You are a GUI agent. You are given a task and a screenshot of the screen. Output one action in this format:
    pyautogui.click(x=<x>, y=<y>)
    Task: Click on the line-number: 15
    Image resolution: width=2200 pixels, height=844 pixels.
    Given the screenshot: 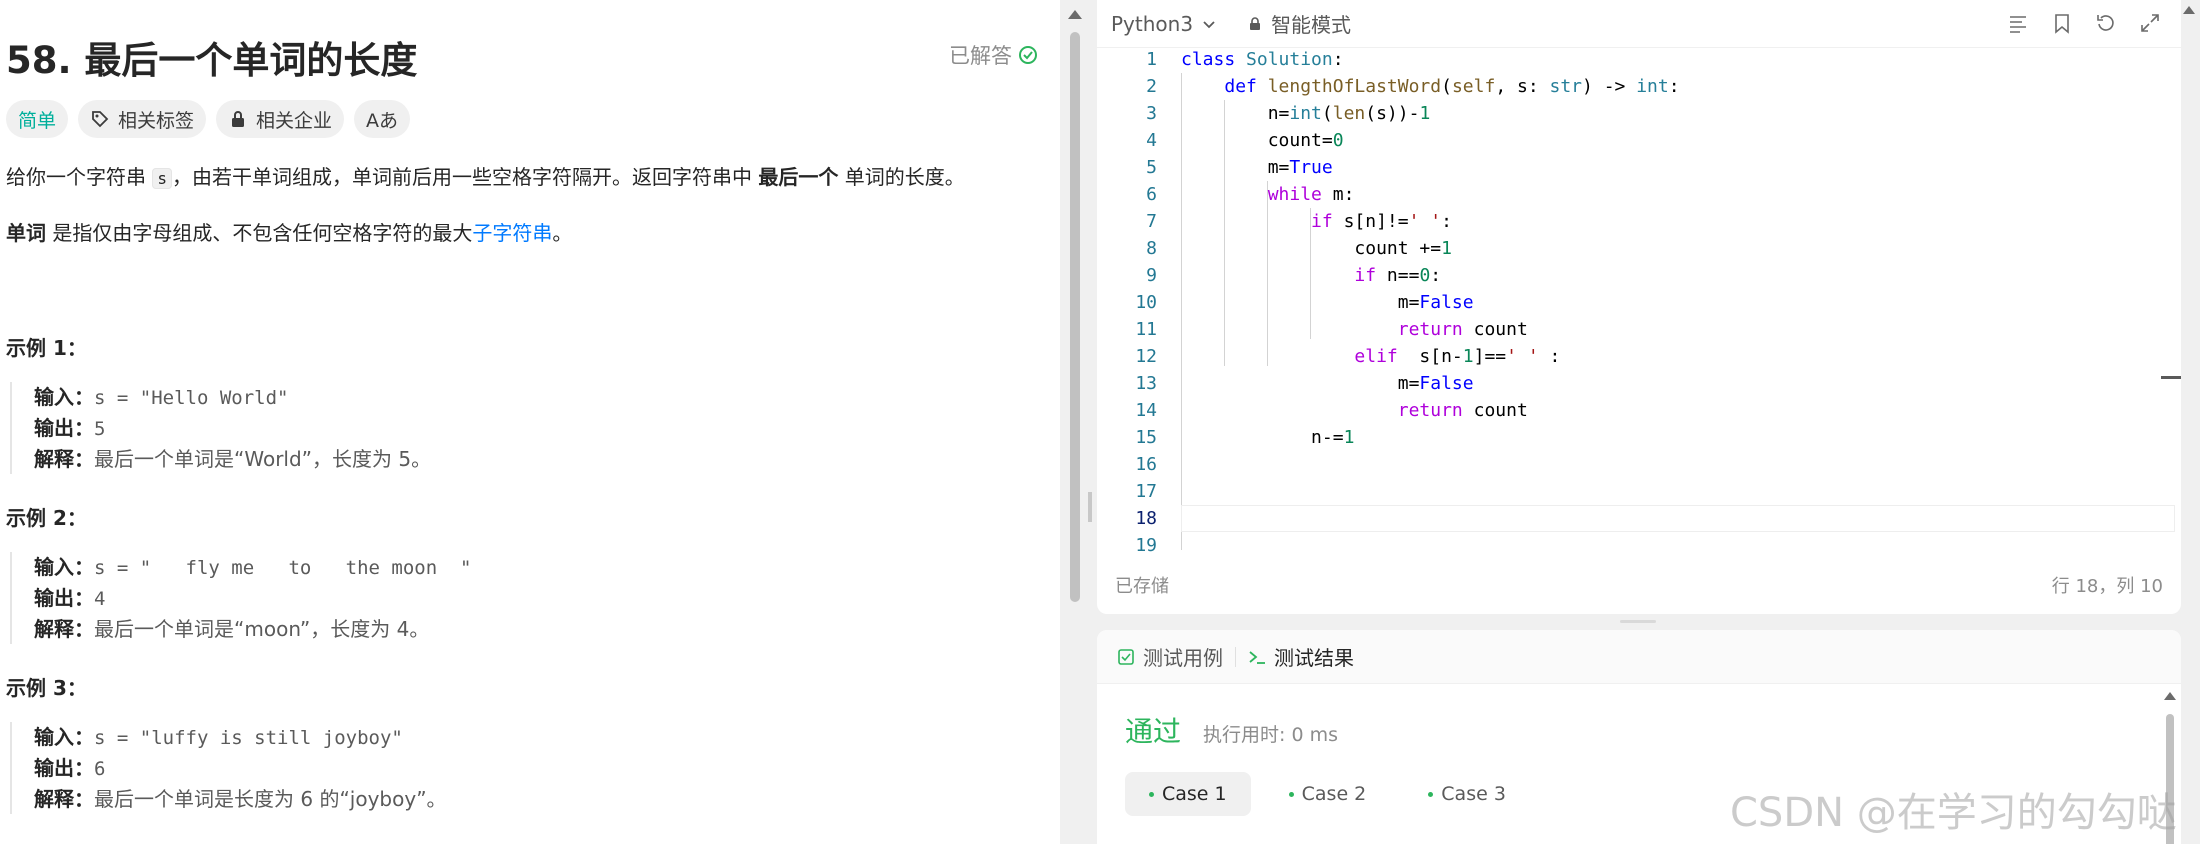 What is the action you would take?
    pyautogui.click(x=1146, y=437)
    